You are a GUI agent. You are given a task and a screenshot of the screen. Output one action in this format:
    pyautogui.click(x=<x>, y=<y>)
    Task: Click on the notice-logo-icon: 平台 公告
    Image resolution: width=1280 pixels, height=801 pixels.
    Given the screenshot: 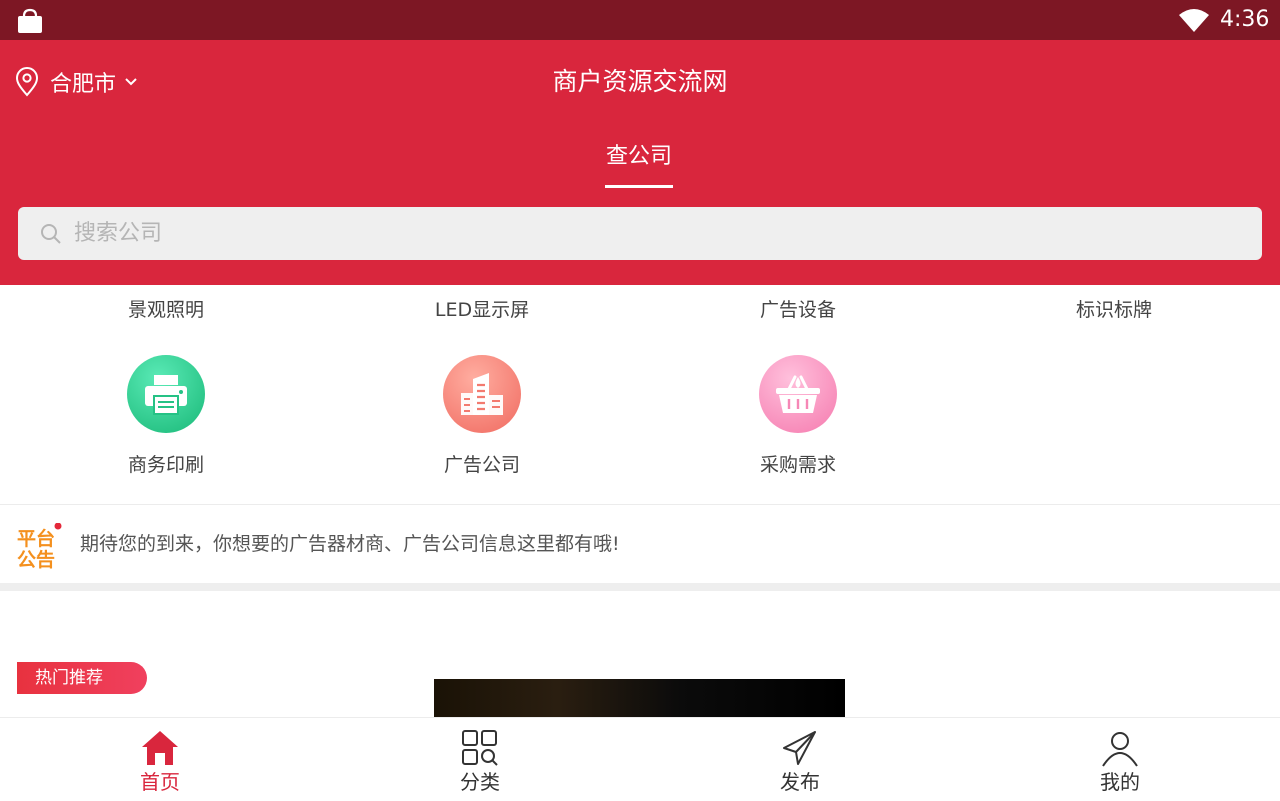 What is the action you would take?
    pyautogui.click(x=39, y=546)
    